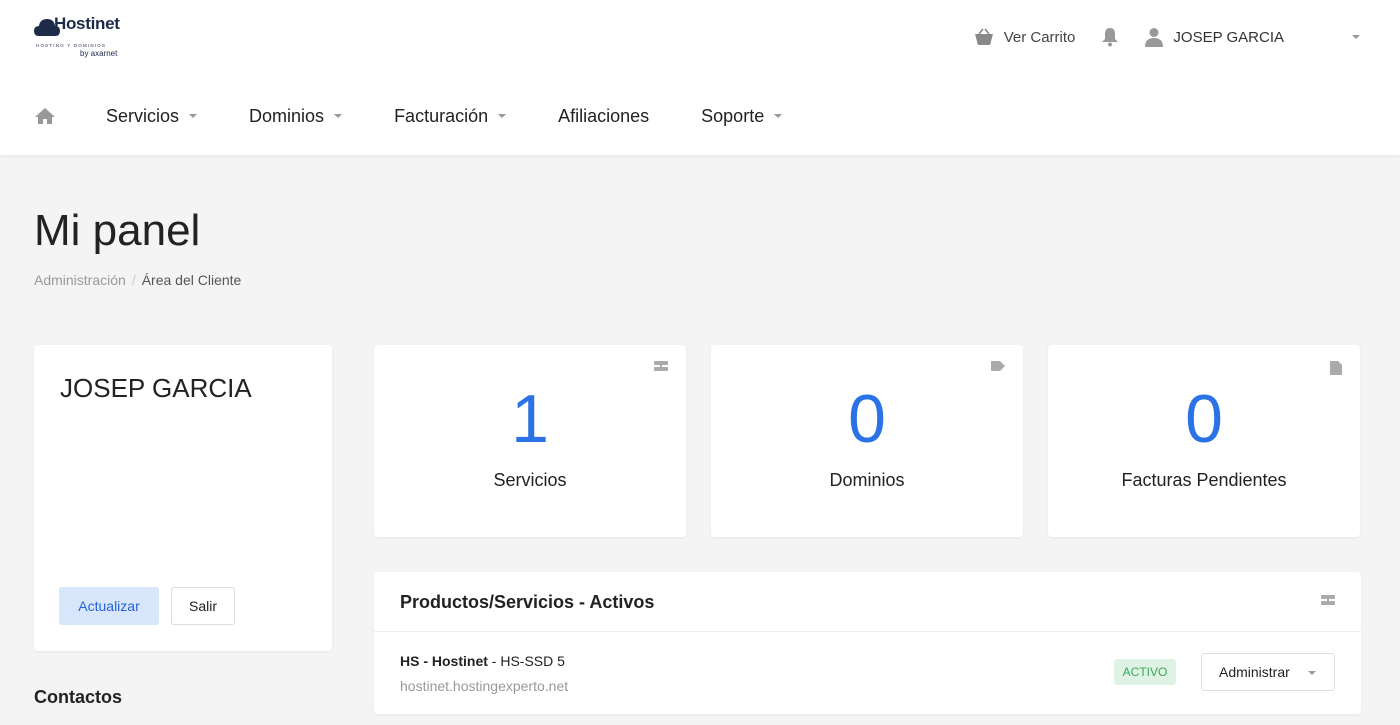 The width and height of the screenshot is (1400, 725). What do you see at coordinates (191, 280) in the screenshot?
I see `breadcrumb-current: Área del Cliente` at bounding box center [191, 280].